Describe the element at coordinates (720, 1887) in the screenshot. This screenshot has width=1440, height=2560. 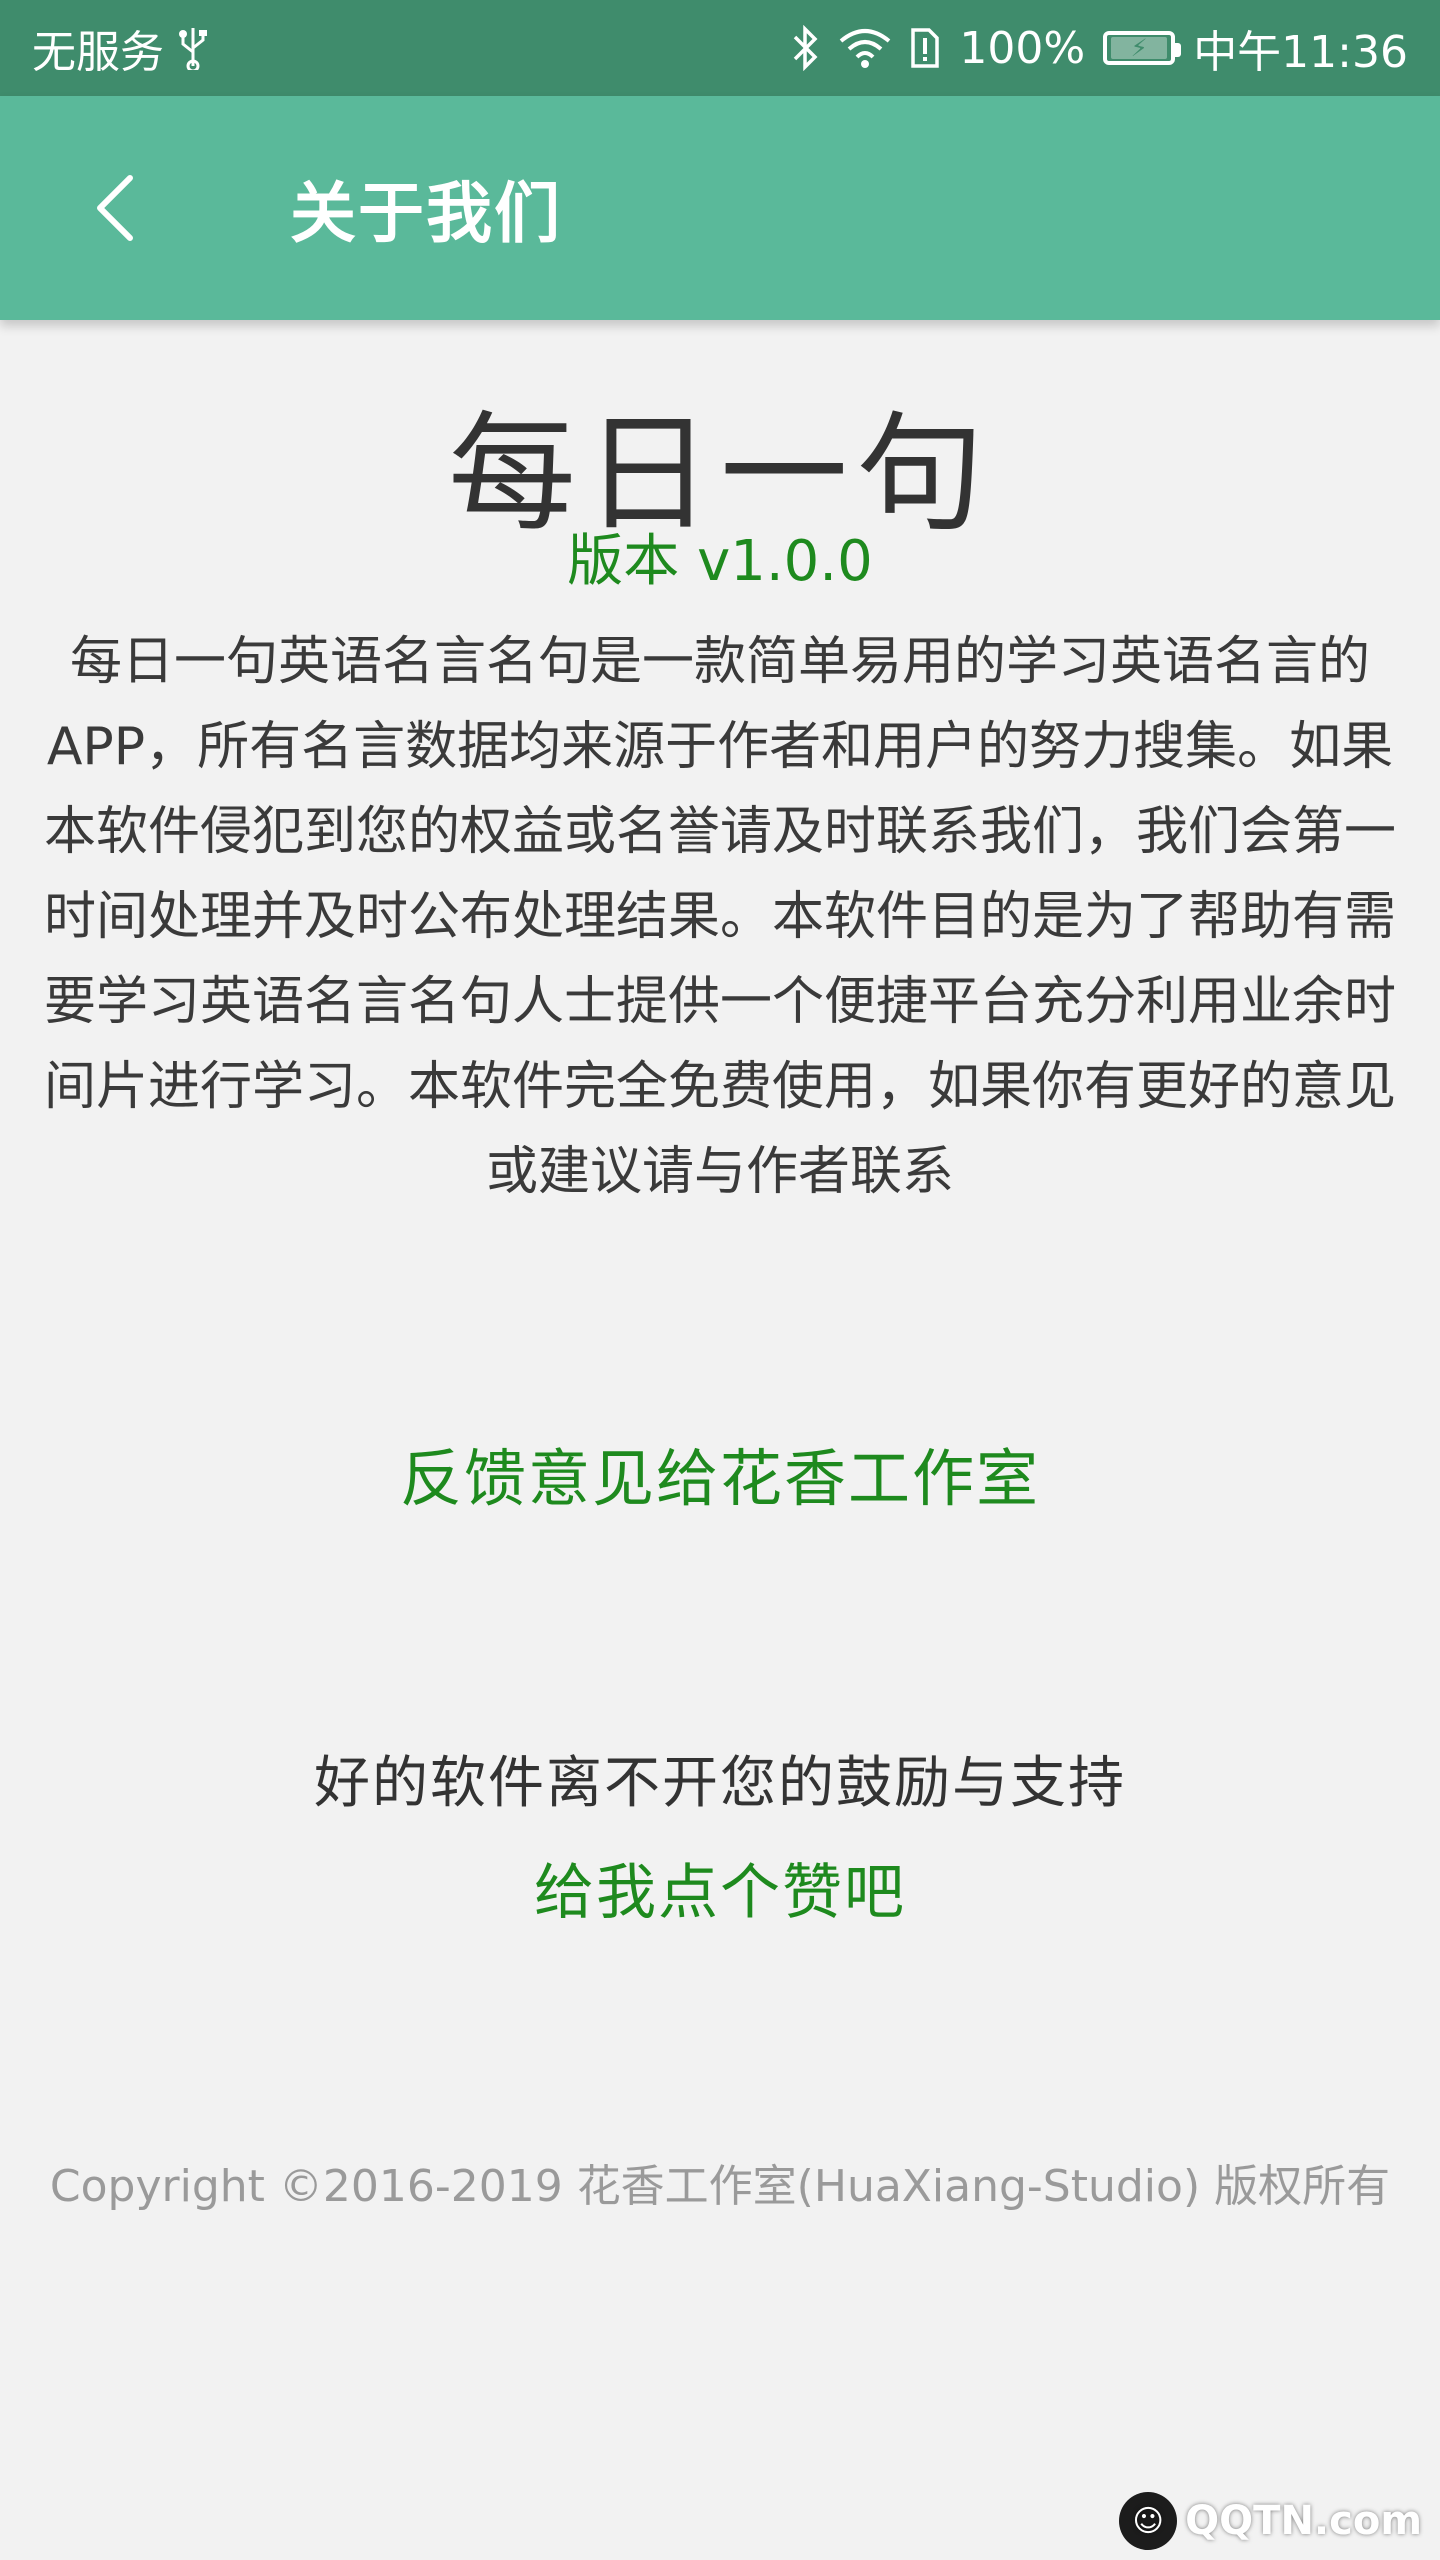
I see `like-link: 给我点个赞吧` at that location.